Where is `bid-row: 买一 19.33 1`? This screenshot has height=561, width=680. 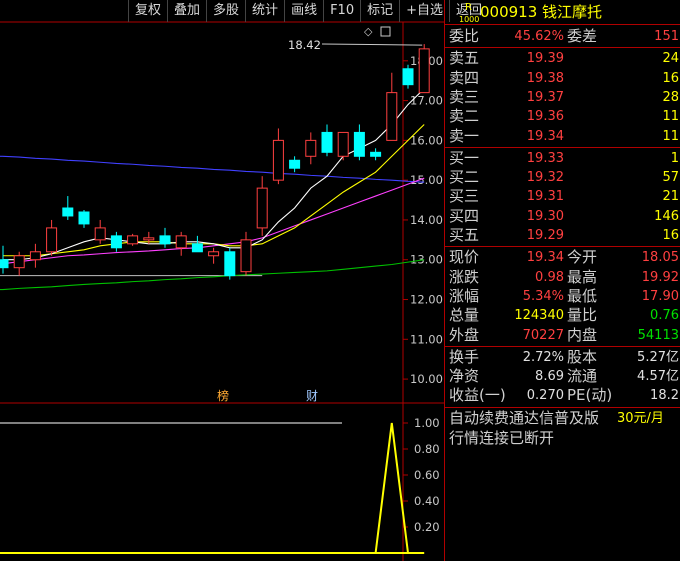 bid-row: 买一 19.33 1 is located at coordinates (562, 158).